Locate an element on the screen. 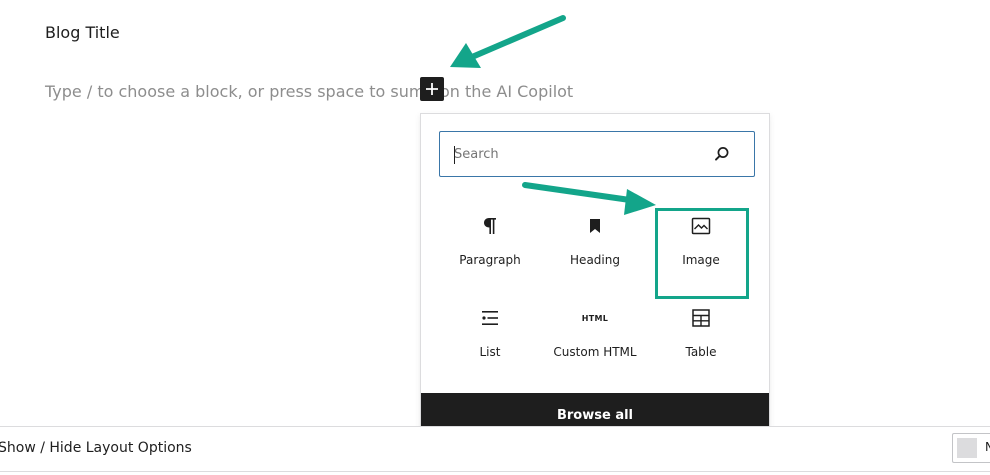  html-icon-text: HTML is located at coordinates (595, 318).